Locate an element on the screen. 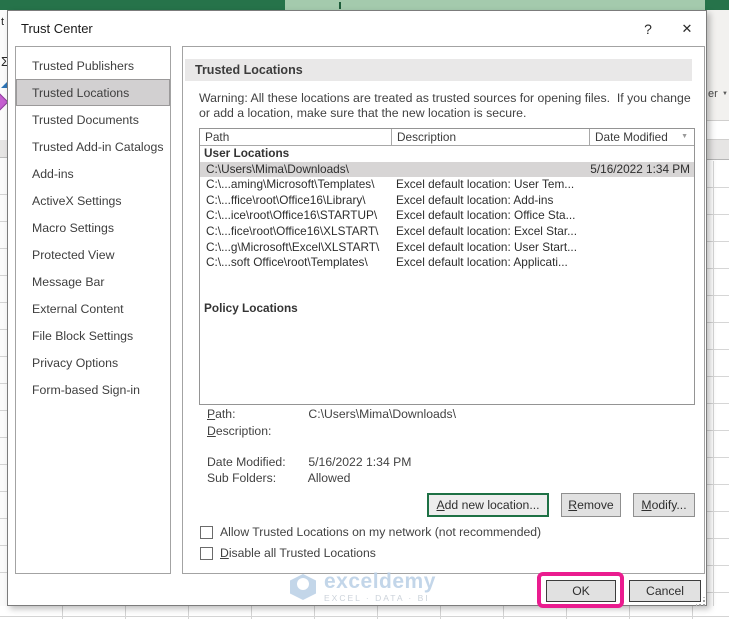 The height and width of the screenshot is (619, 729). section-header: Trusted Locations is located at coordinates (438, 70).